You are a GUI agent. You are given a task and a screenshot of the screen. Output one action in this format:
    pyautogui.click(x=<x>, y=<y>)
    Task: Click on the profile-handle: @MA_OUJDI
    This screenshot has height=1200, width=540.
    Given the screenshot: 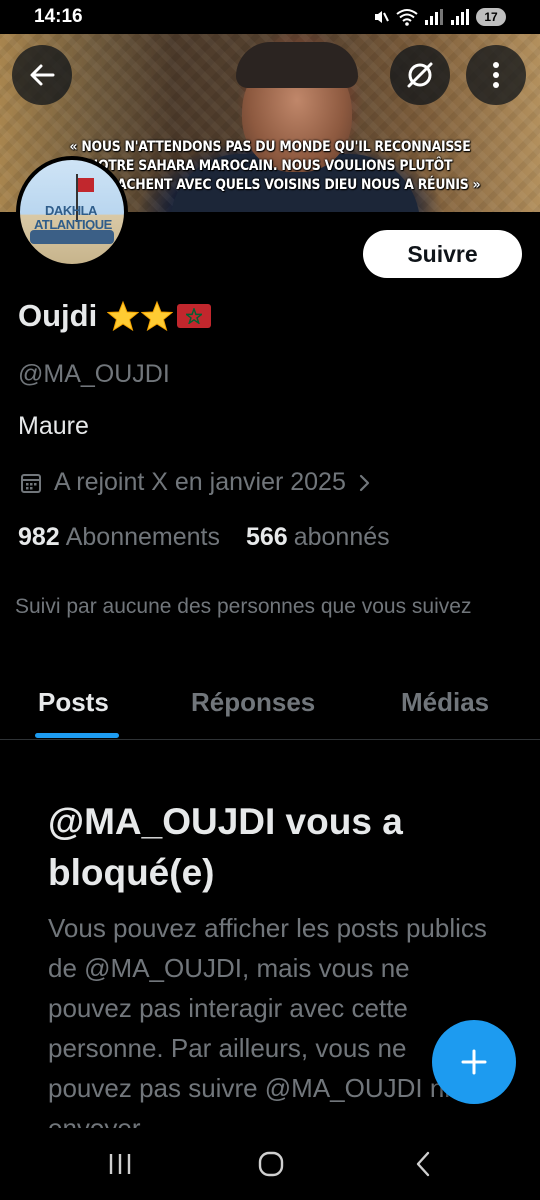 What is the action you would take?
    pyautogui.click(x=94, y=374)
    